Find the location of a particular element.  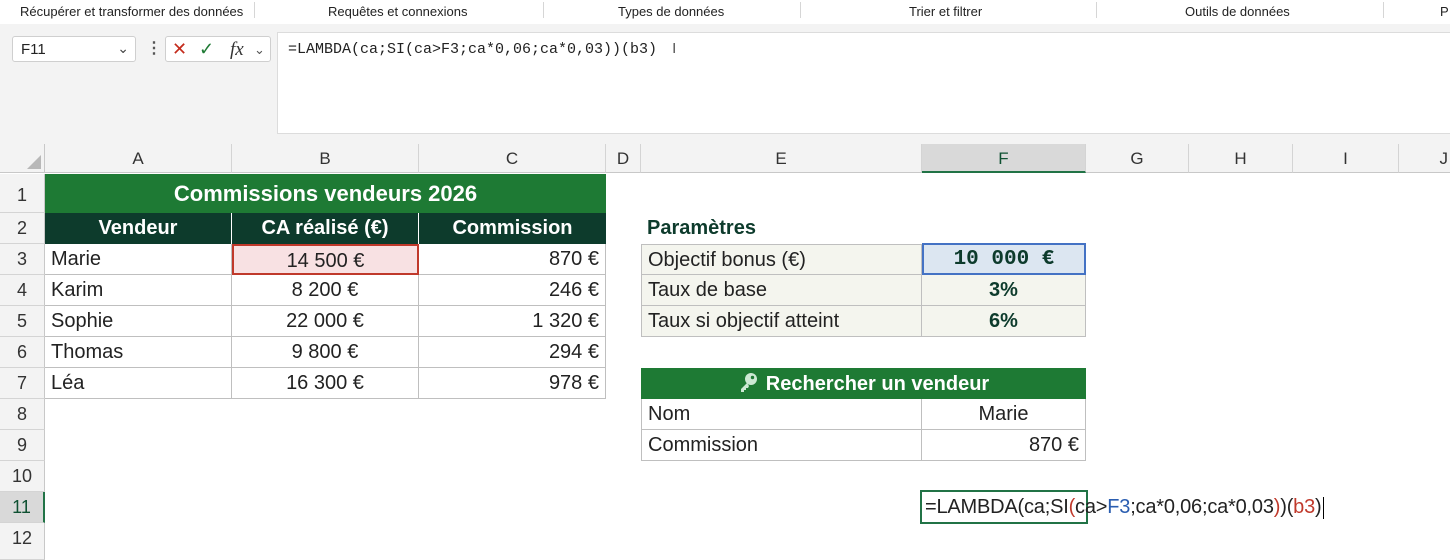

table-cell-commission: 1 320 € is located at coordinates (512, 321).